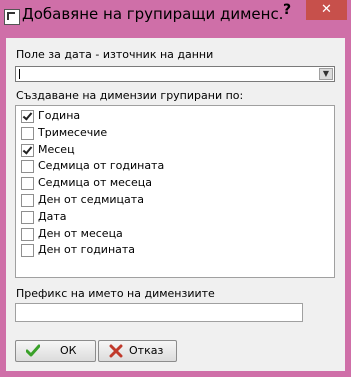 The image size is (351, 377). I want to click on ok-button: ОК, so click(55, 351).